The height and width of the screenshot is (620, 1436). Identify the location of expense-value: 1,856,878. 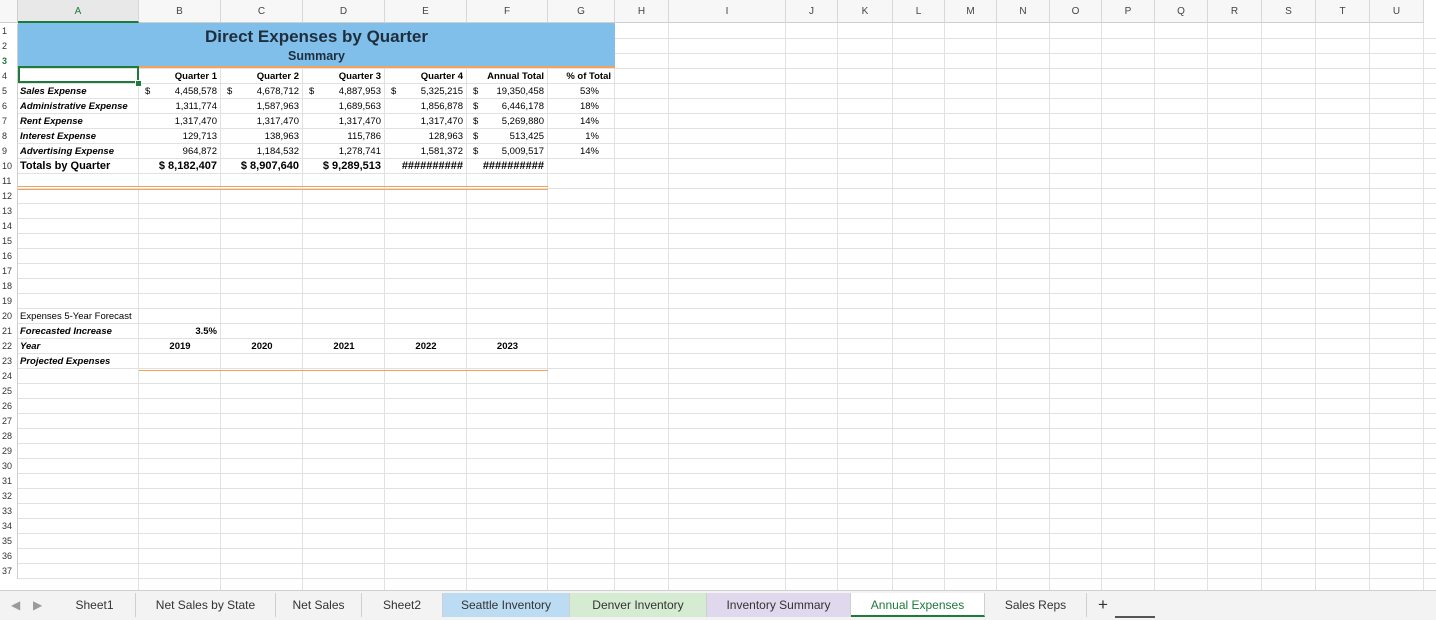
(424, 106).